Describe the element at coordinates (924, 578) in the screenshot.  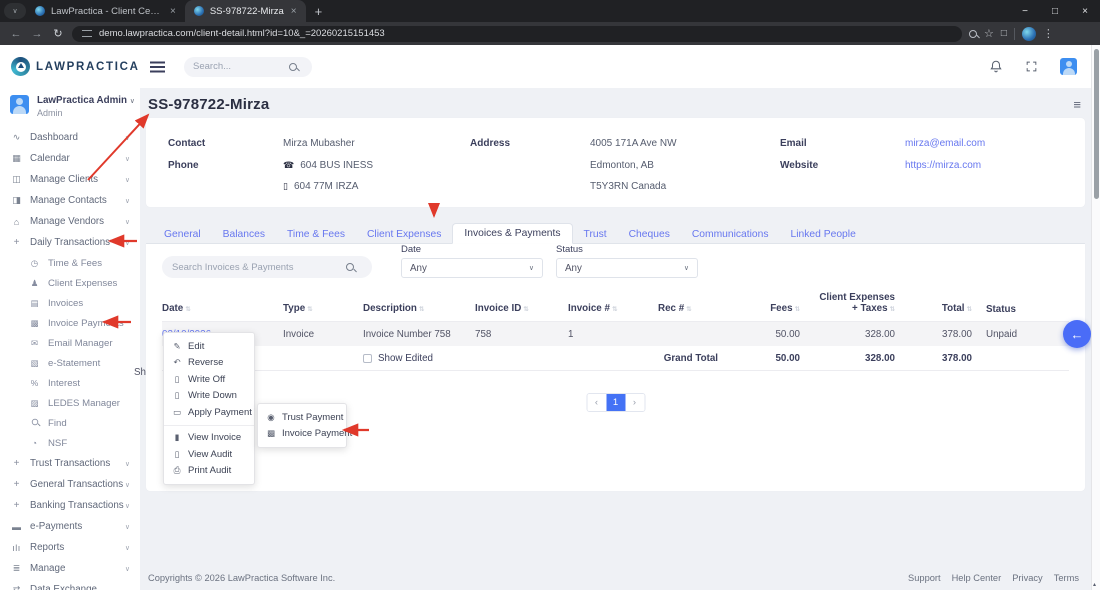
I see `footer-link-support: Support` at that location.